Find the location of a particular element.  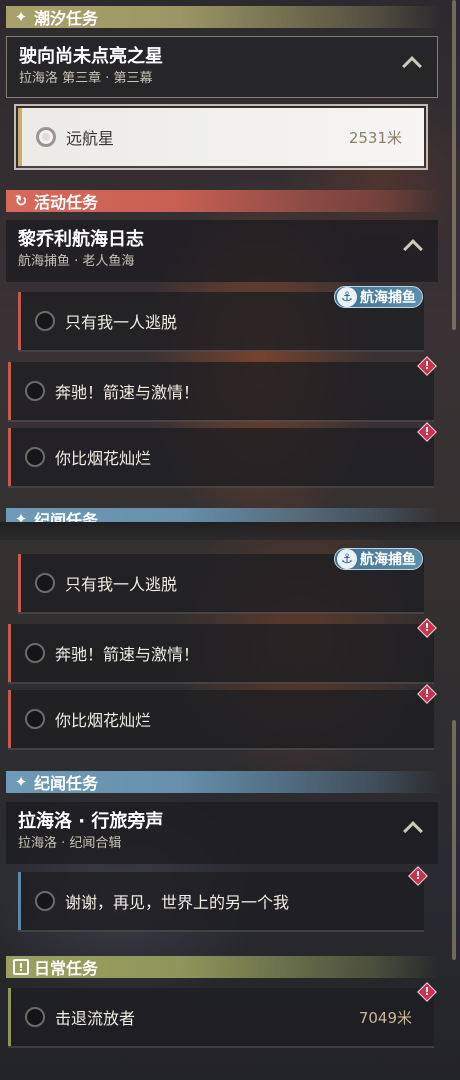

header-huodong-label: 活动任务 is located at coordinates (66, 202).